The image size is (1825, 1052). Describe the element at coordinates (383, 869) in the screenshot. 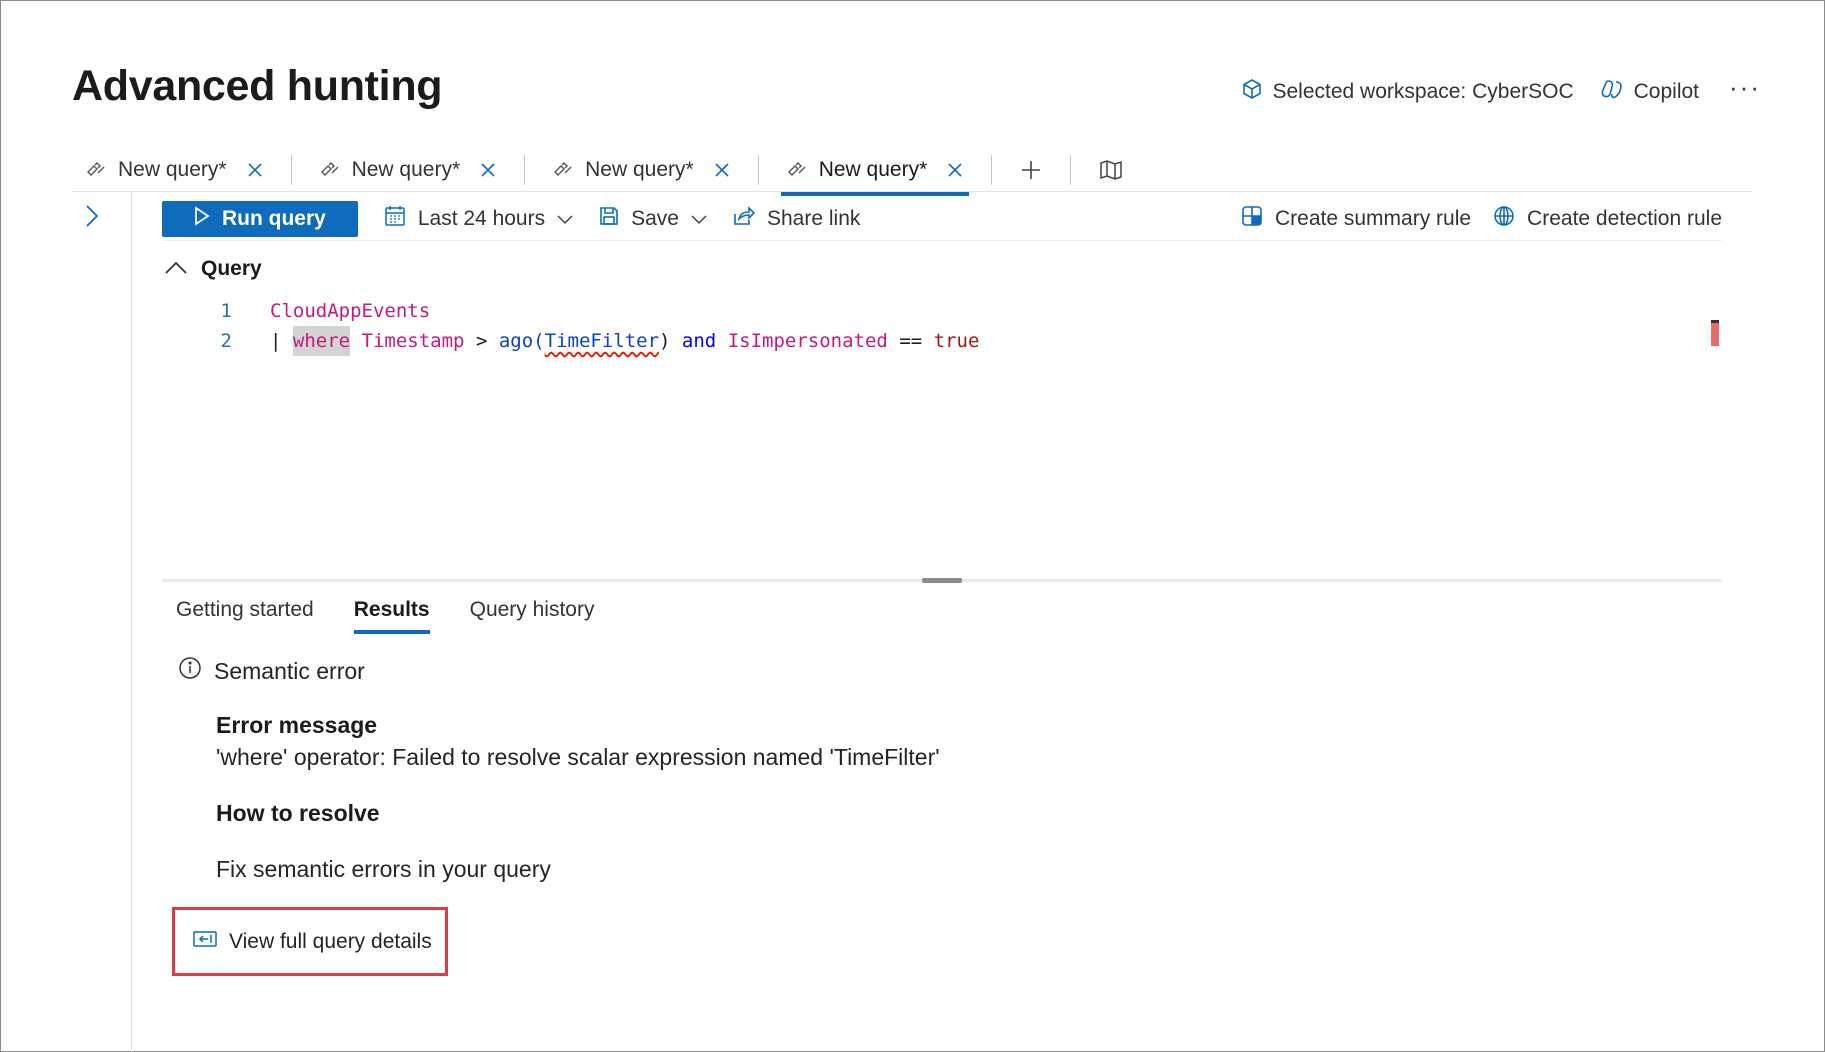

I see `how-to-resolve-text: Fix semantic errors in your query` at that location.